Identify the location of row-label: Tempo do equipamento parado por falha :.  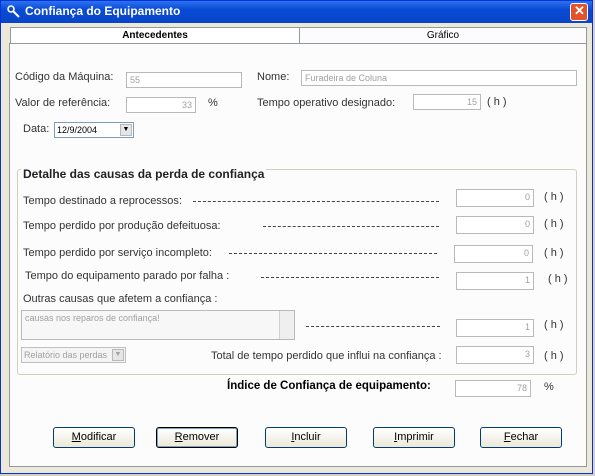
(127, 276).